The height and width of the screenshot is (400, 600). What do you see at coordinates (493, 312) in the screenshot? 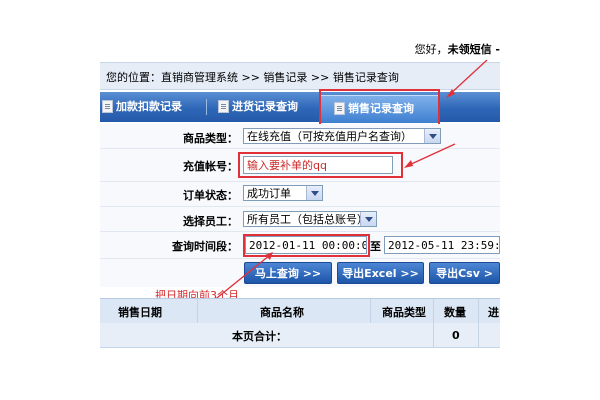
I see `header-purchase-truncated: 进` at bounding box center [493, 312].